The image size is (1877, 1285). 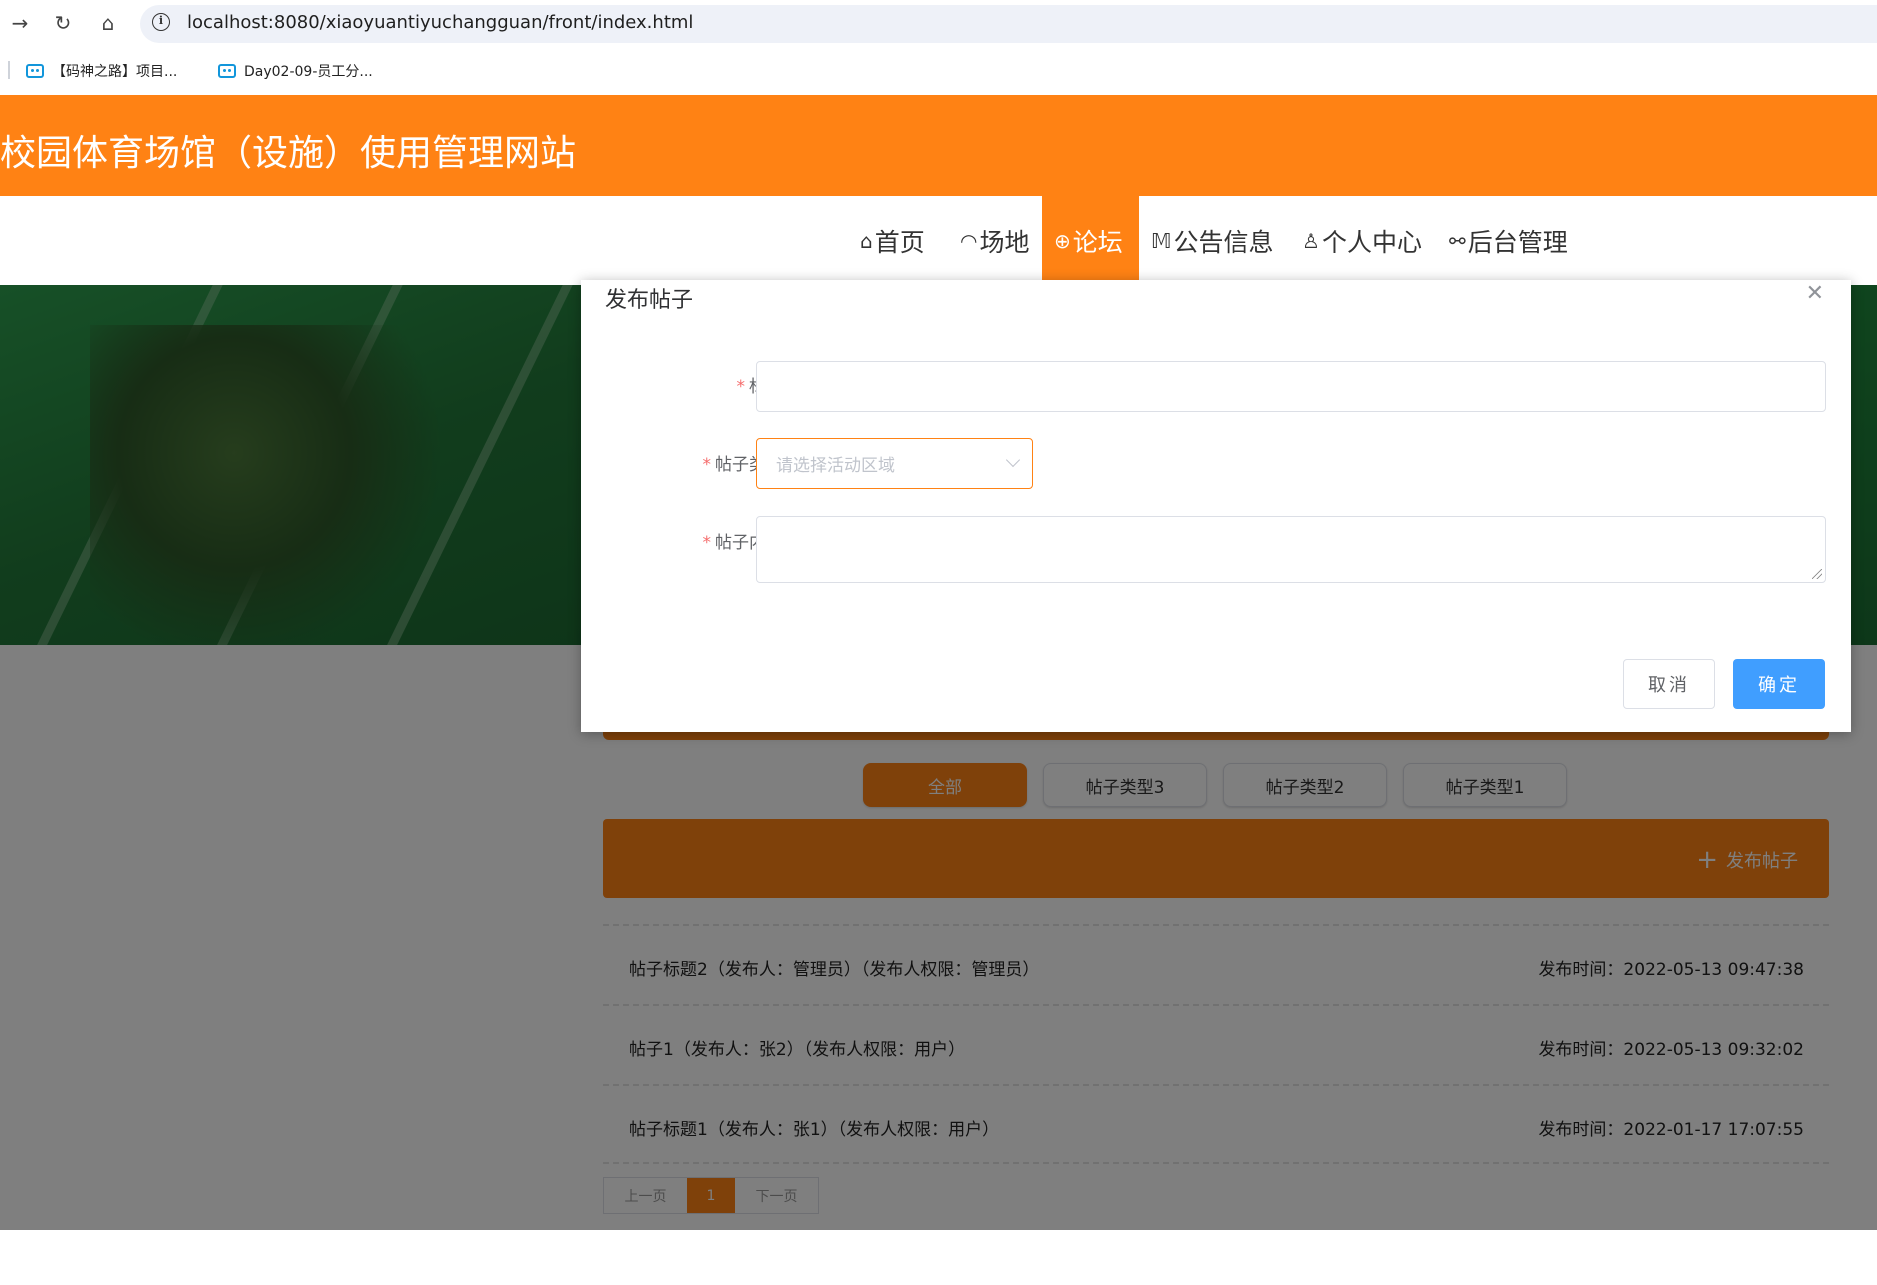 I want to click on nav-label: 公告信息, so click(x=1223, y=242).